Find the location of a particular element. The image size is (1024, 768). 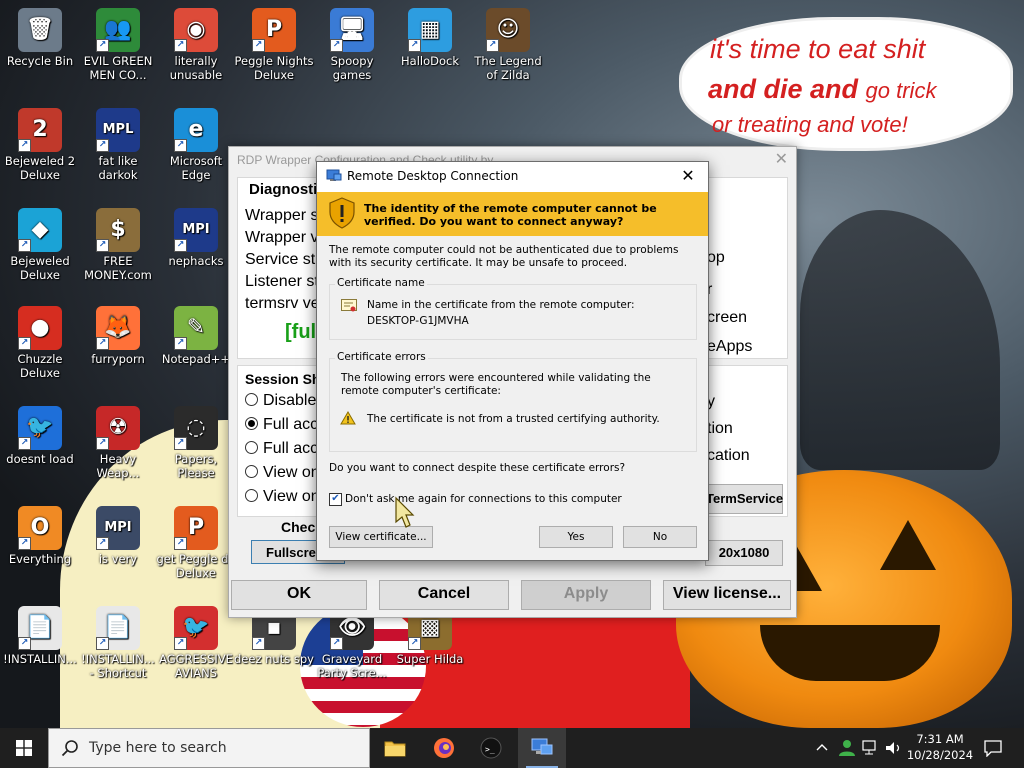

desktop-icon: ◌ ↗ Papers, Please is located at coordinates (196, 443).